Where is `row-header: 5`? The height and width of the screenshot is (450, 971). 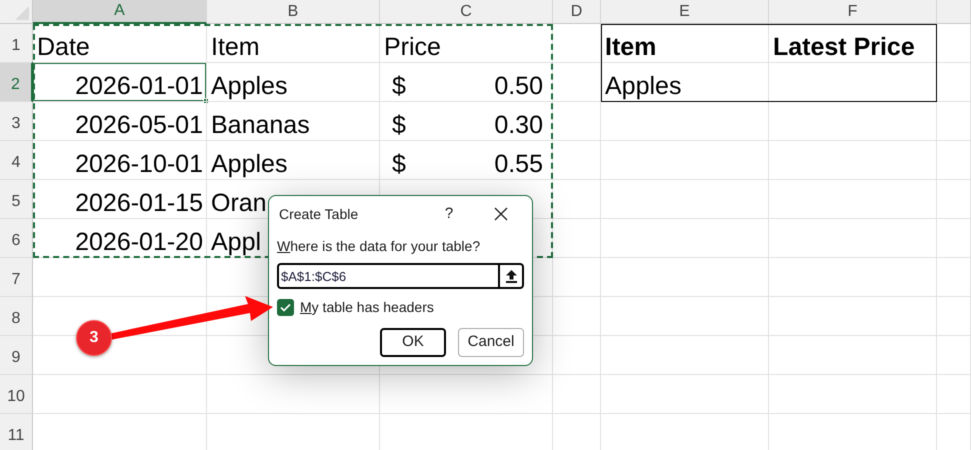
row-header: 5 is located at coordinates (16, 199).